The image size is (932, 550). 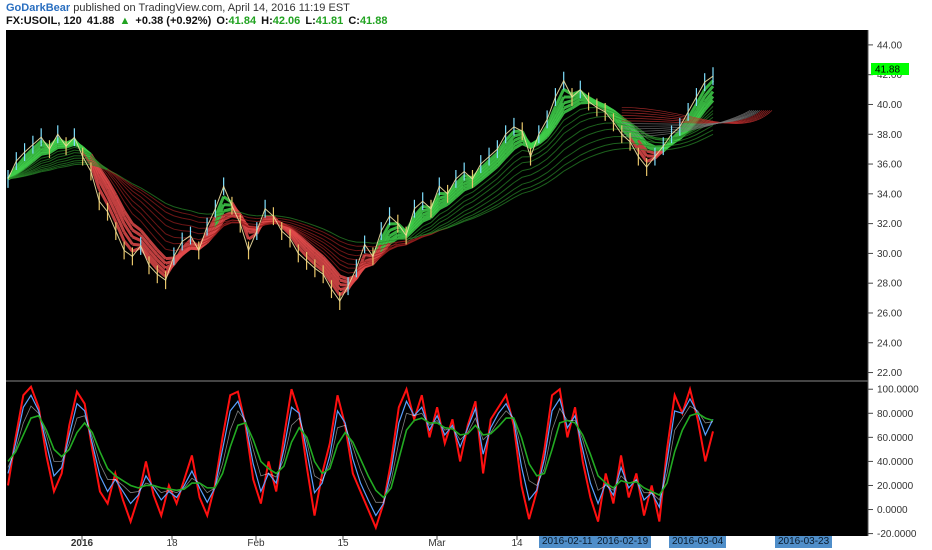 What do you see at coordinates (567, 542) in the screenshot?
I see `date-tag-1: 2016-02-11` at bounding box center [567, 542].